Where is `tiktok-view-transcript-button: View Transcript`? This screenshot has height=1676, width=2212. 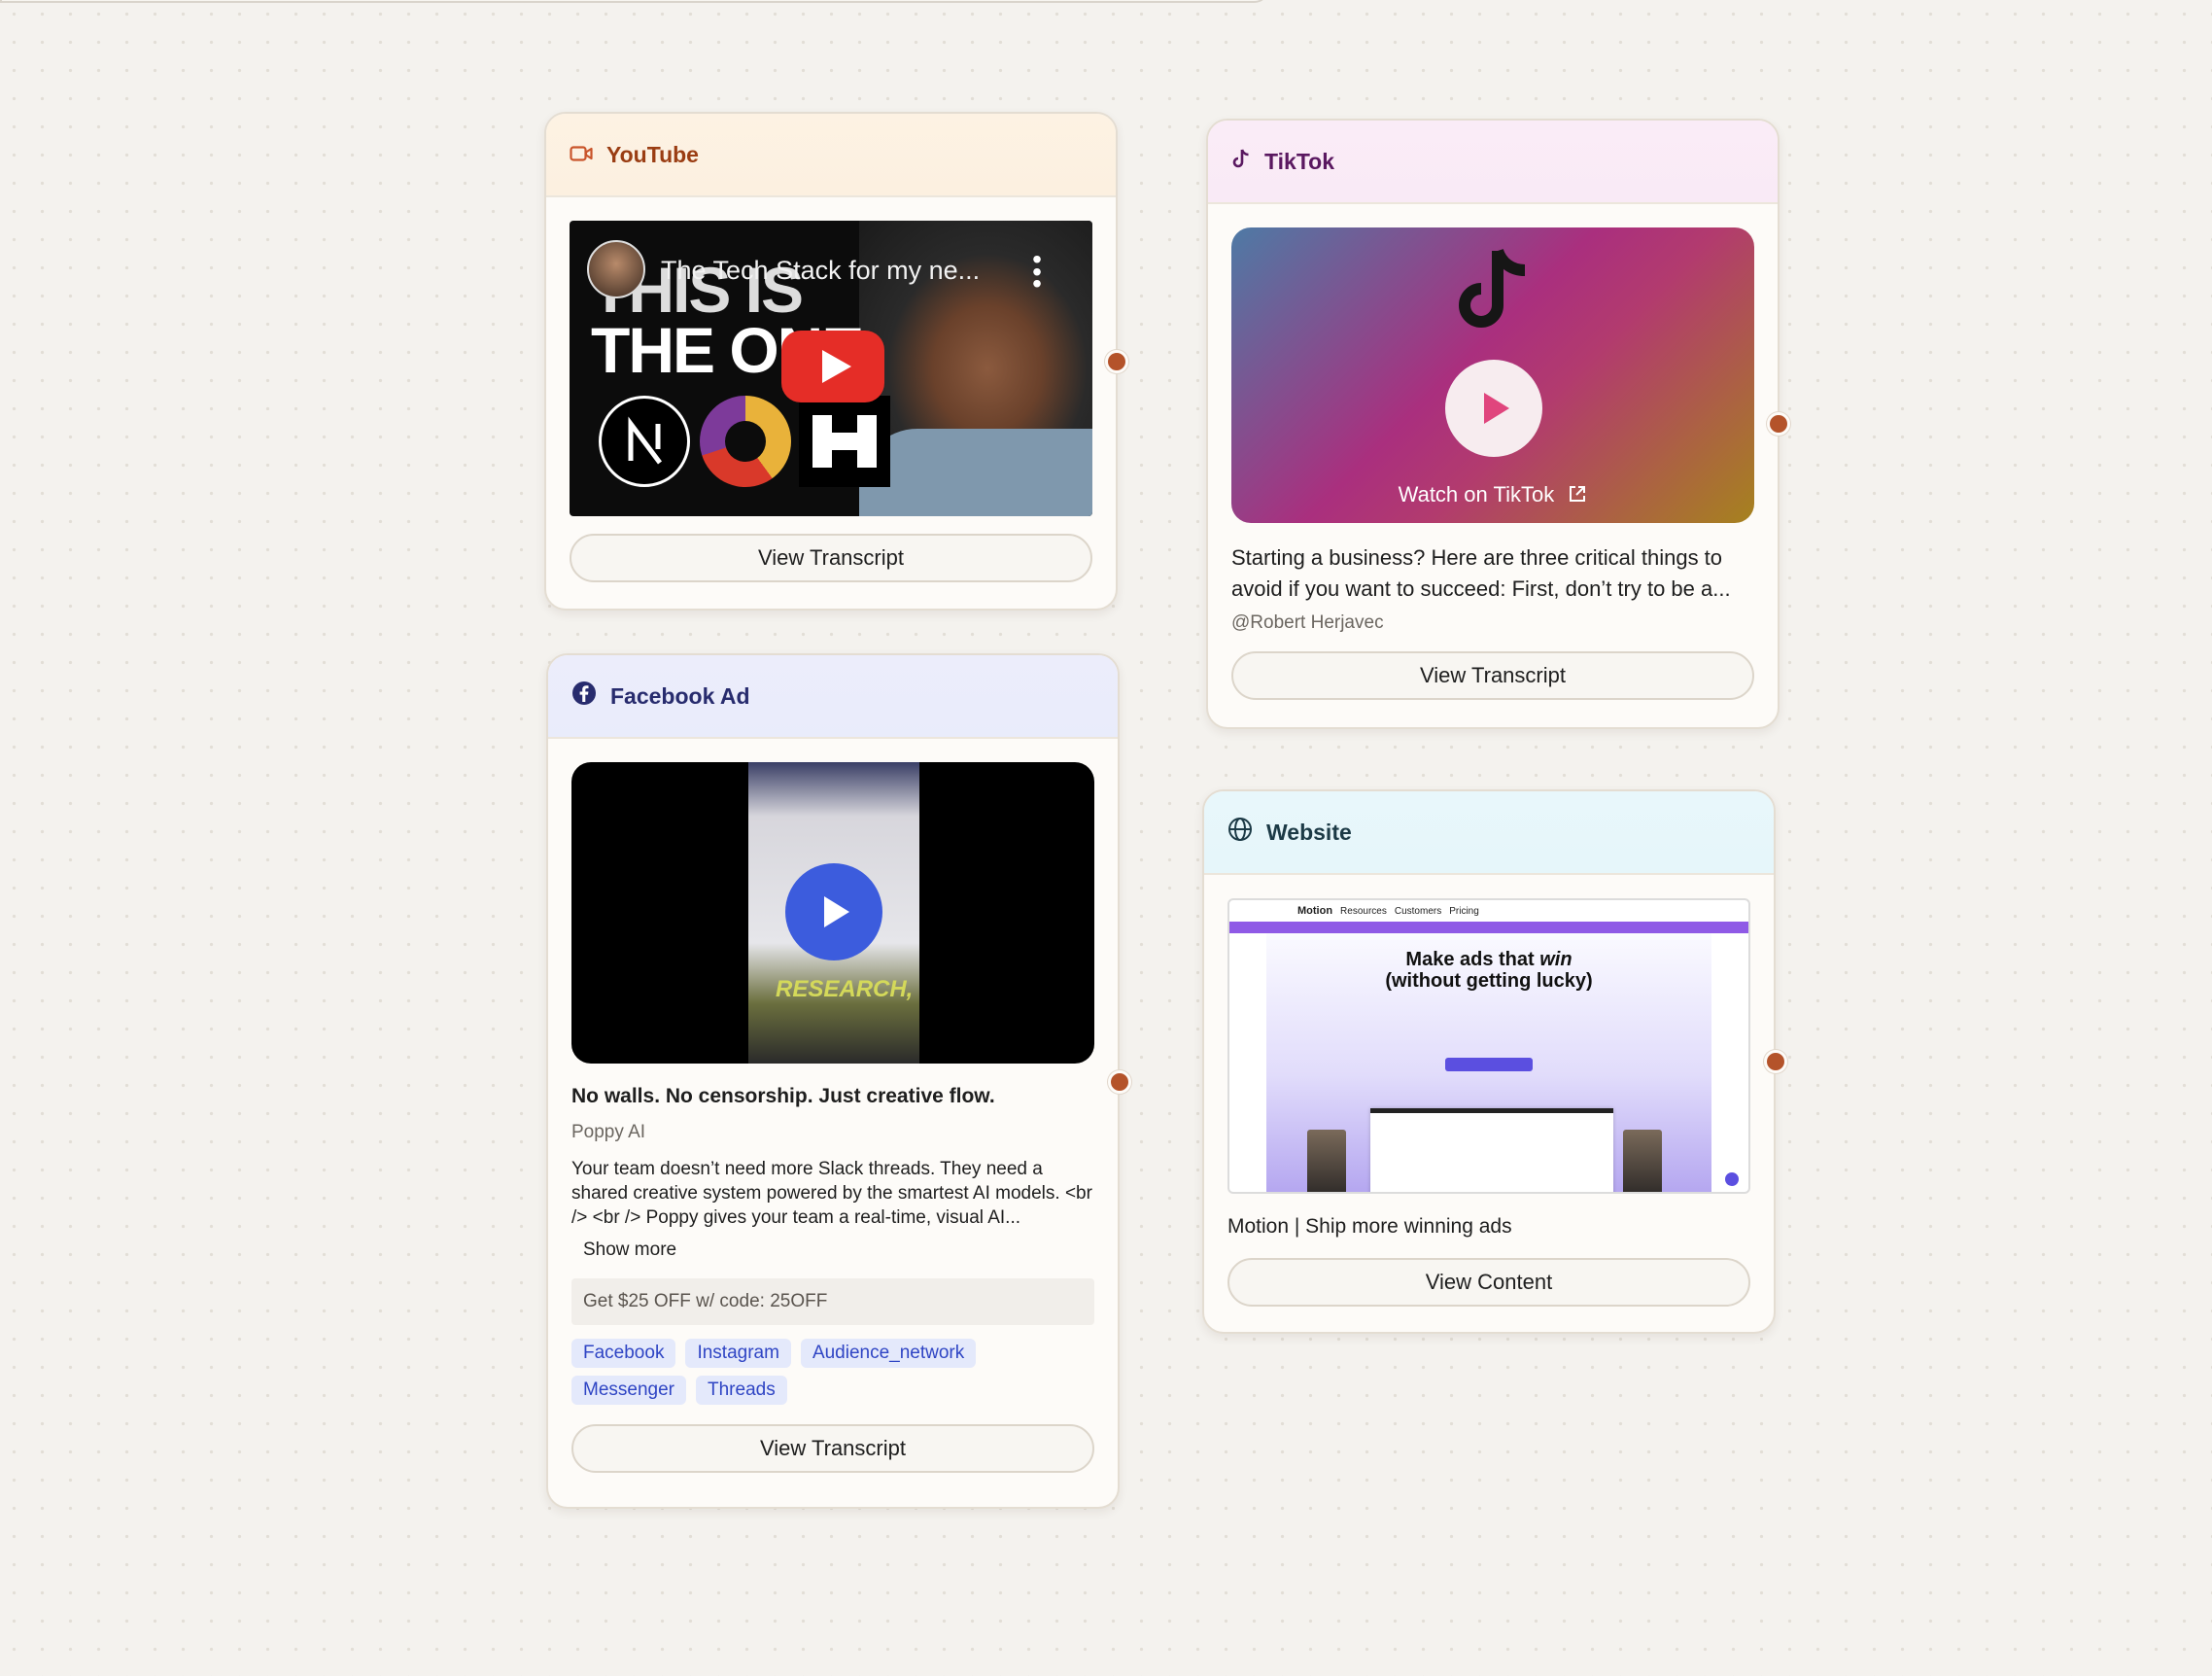 tiktok-view-transcript-button: View Transcript is located at coordinates (1492, 675).